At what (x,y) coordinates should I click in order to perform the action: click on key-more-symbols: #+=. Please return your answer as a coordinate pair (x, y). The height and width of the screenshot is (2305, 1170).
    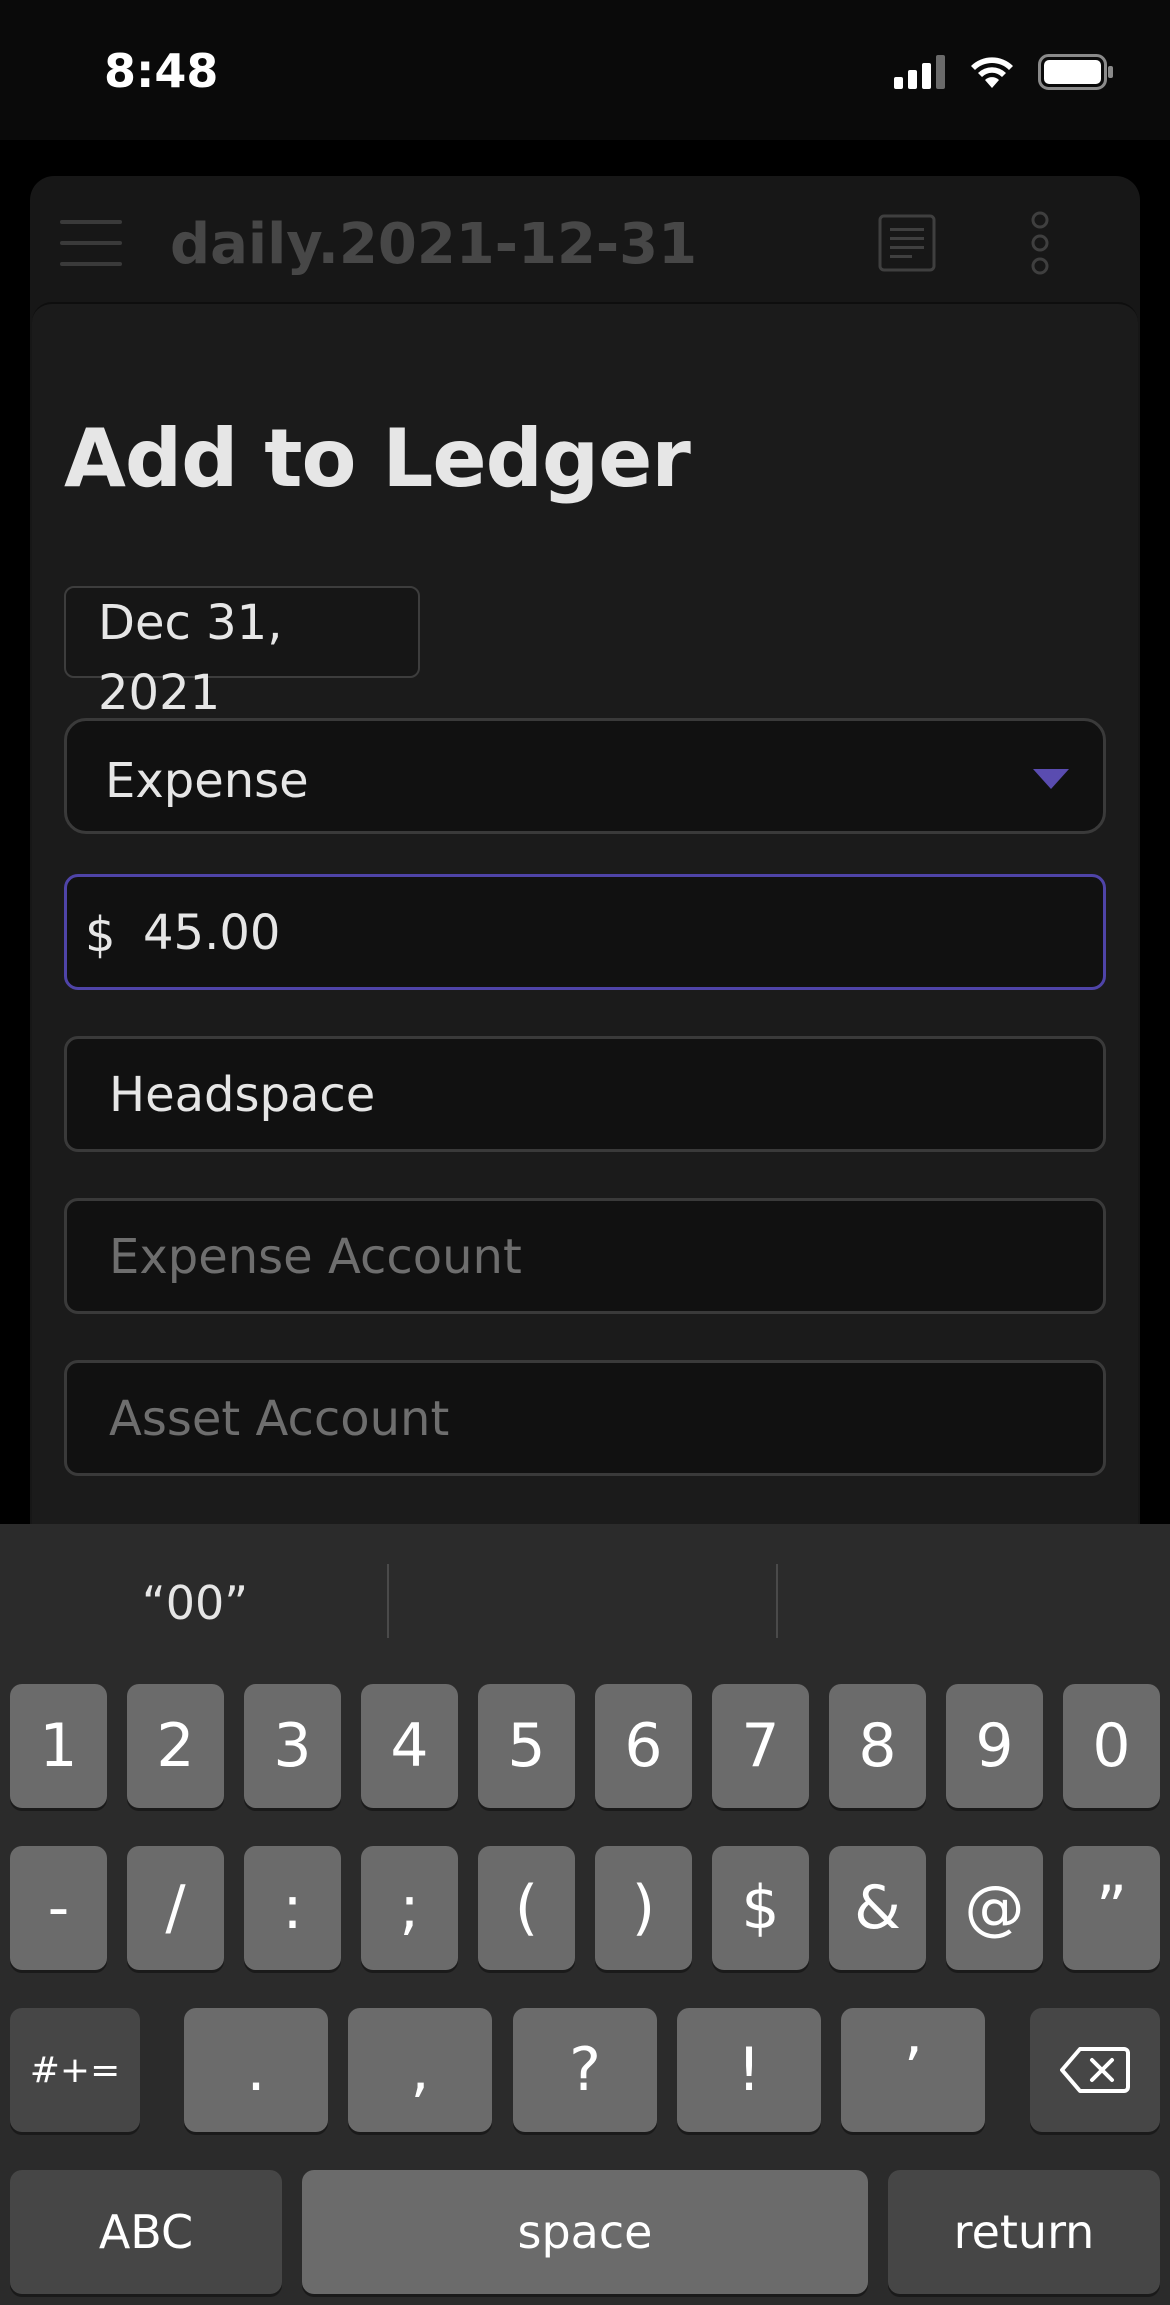
    Looking at the image, I should click on (75, 2070).